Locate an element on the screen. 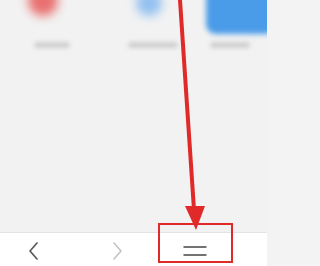  forward-button is located at coordinates (117, 251).